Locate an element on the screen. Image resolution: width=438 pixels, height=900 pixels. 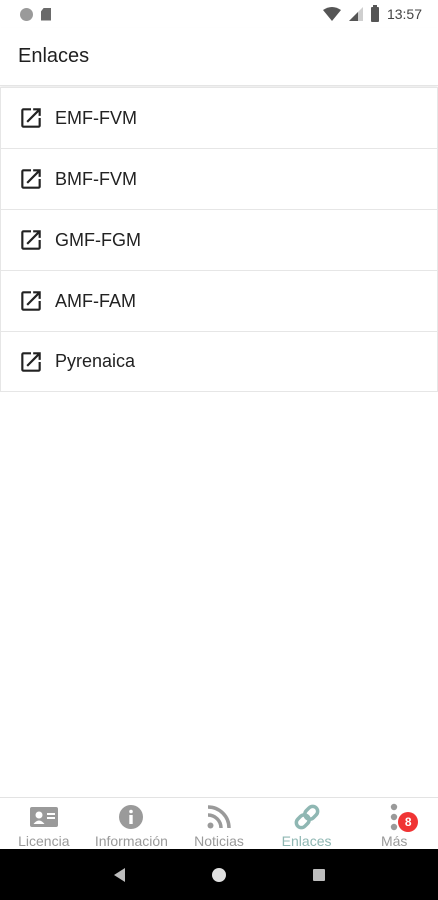
status-right: 13:57 is located at coordinates (372, 13).